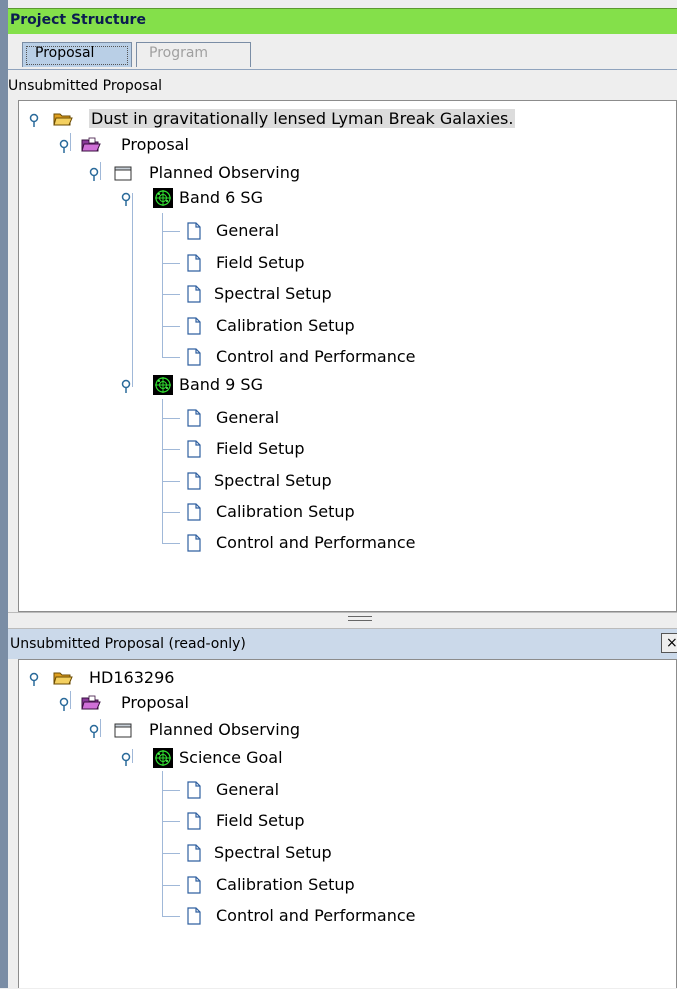  What do you see at coordinates (132, 677) in the screenshot?
I see `tree-node-label: HD163296` at bounding box center [132, 677].